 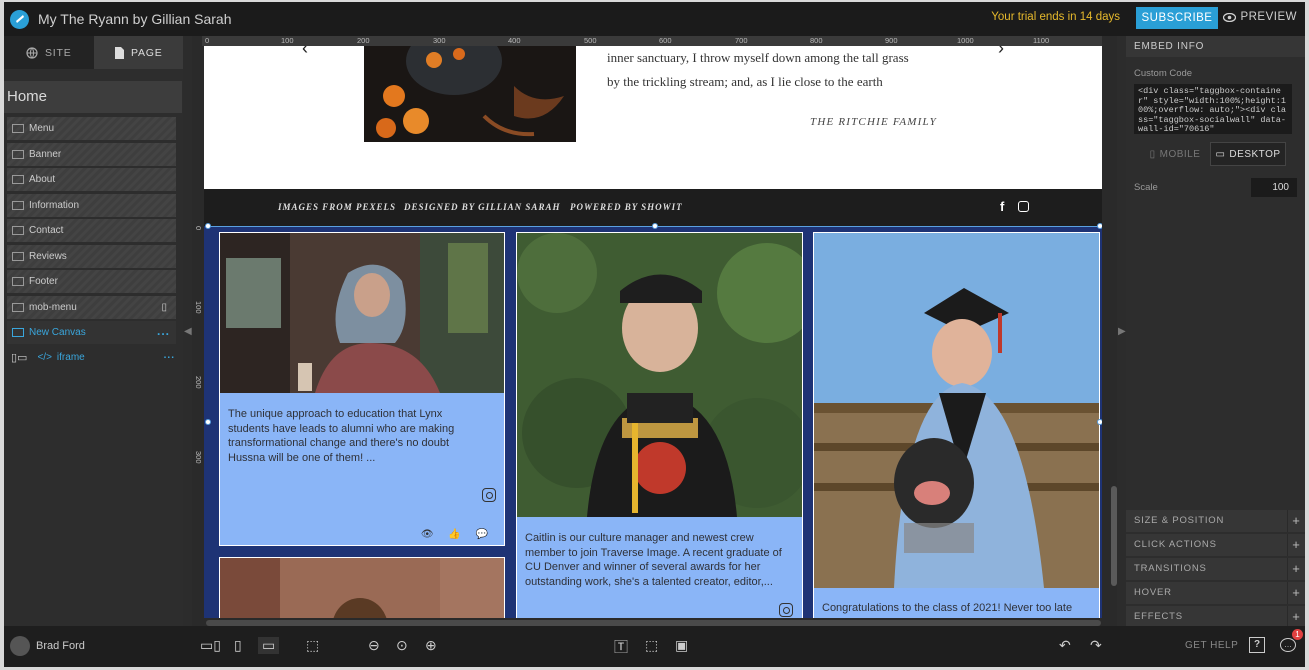 What do you see at coordinates (374, 645) in the screenshot?
I see `zoom-out-icon: ⊖` at bounding box center [374, 645].